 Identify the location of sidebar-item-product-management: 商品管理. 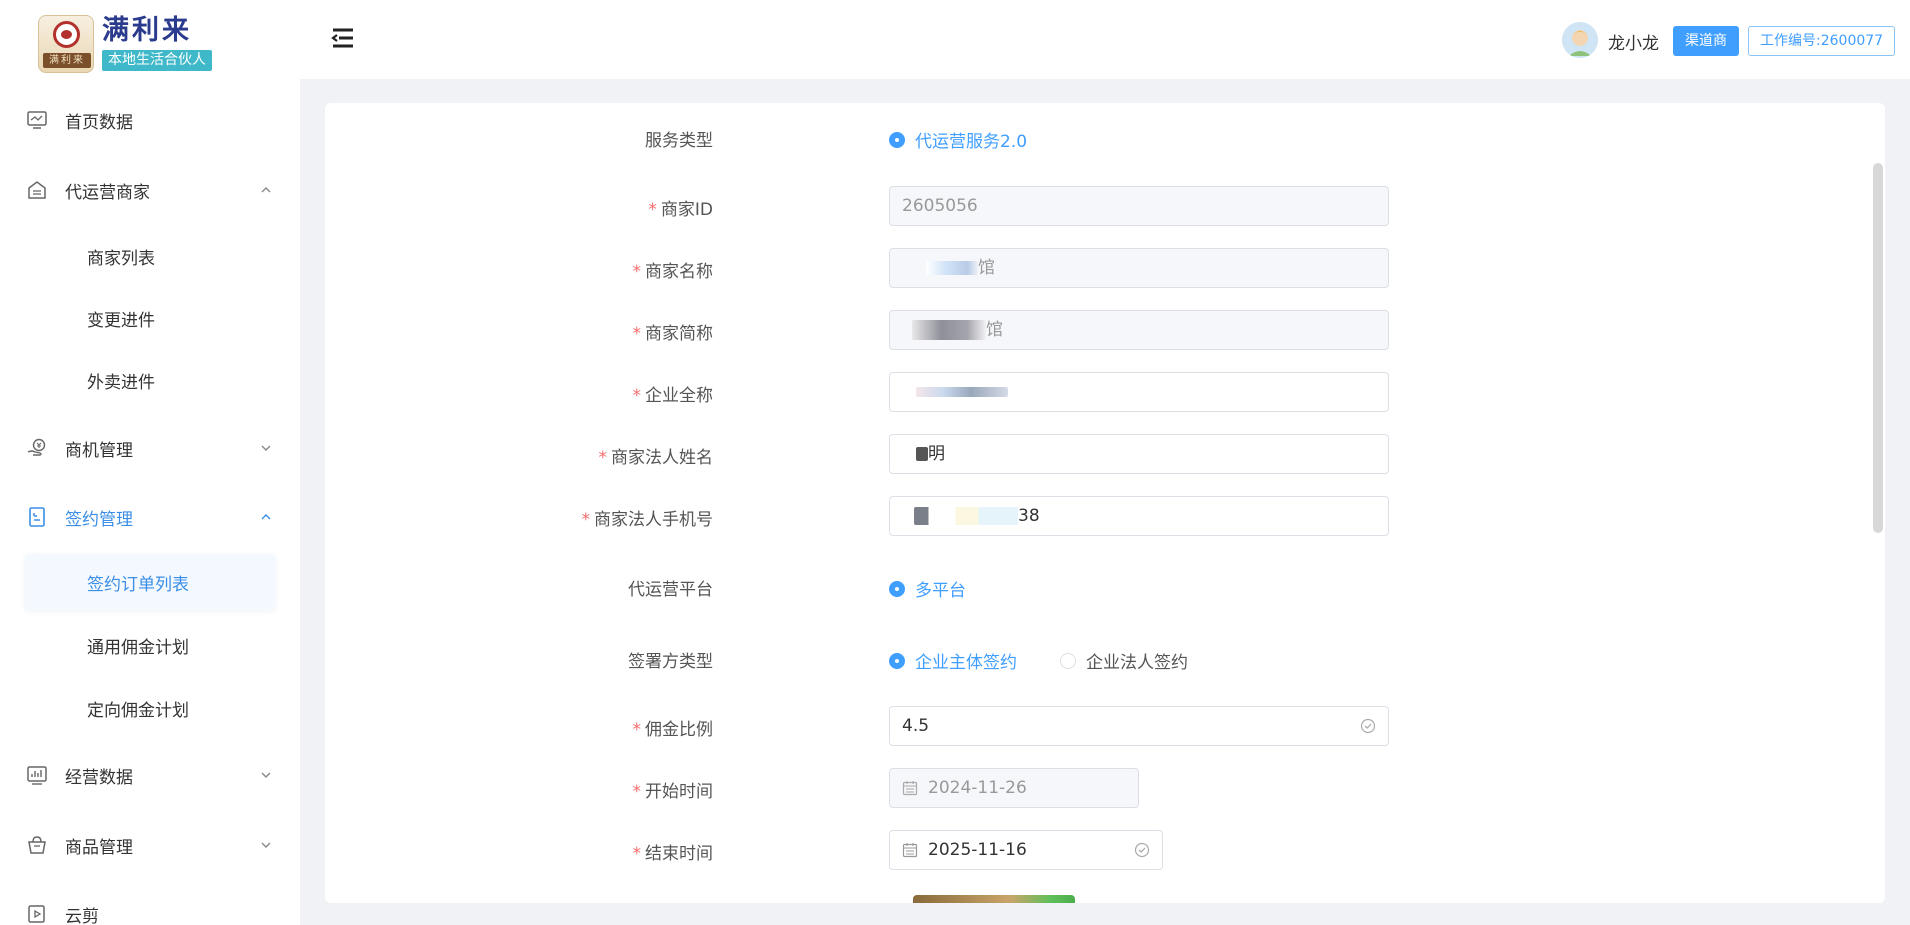
(150, 845).